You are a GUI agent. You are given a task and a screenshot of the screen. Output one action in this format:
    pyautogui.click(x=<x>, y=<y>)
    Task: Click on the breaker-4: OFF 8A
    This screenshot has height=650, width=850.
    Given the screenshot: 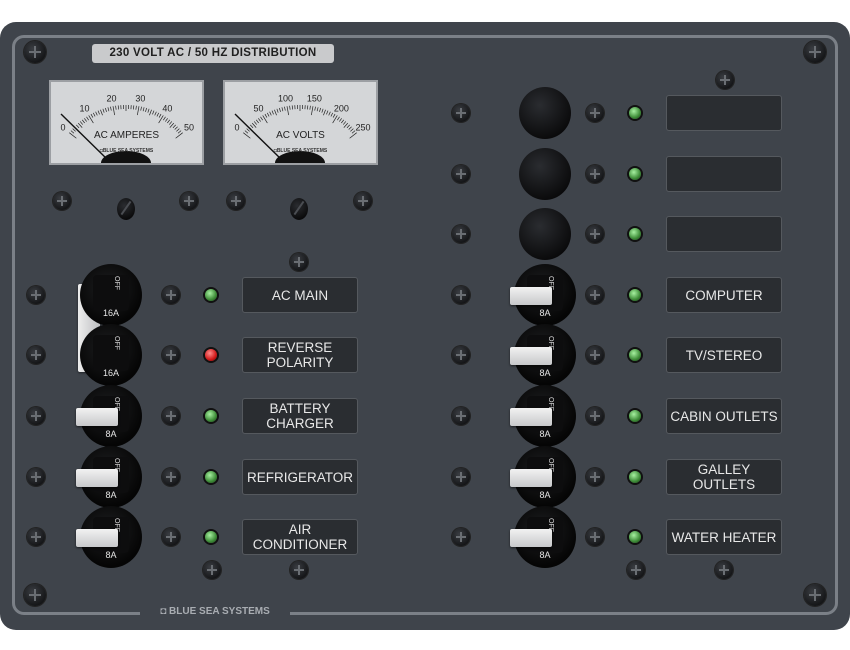 What is the action you would take?
    pyautogui.click(x=109, y=477)
    